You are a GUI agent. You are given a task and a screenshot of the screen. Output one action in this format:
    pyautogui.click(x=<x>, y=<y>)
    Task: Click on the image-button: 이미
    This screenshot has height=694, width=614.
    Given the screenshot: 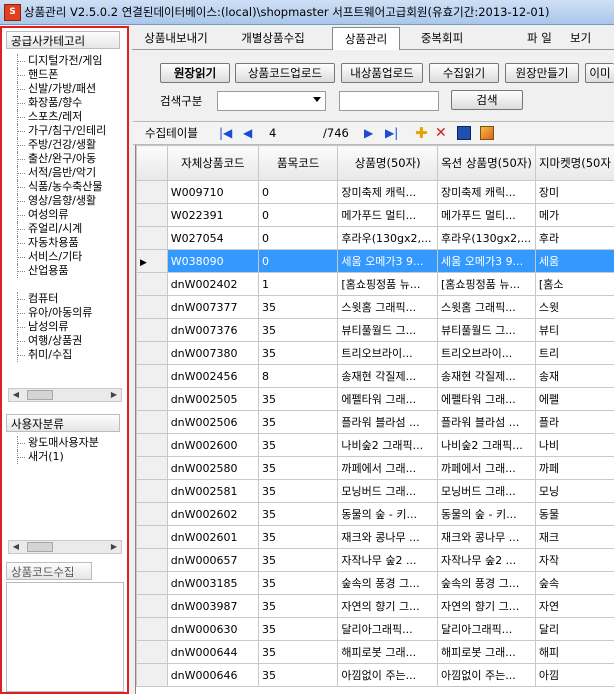 What is the action you would take?
    pyautogui.click(x=599, y=73)
    